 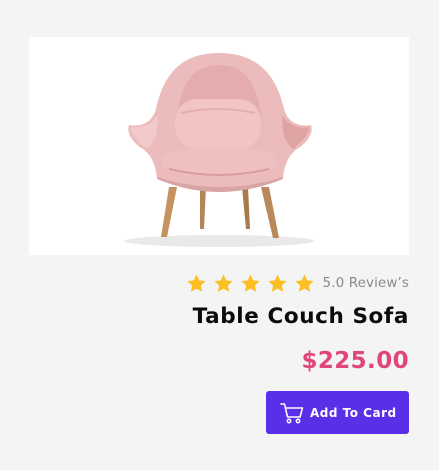 I want to click on add-to-cart-button: Add To Card, so click(x=337, y=412).